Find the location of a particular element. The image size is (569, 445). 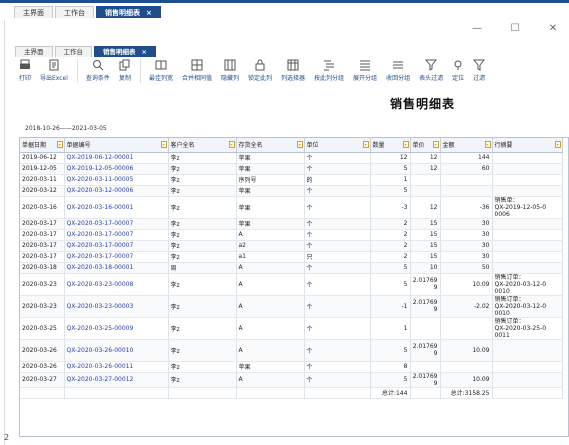

toolbar-column-width-button: 最佳列宽 is located at coordinates (161, 70).